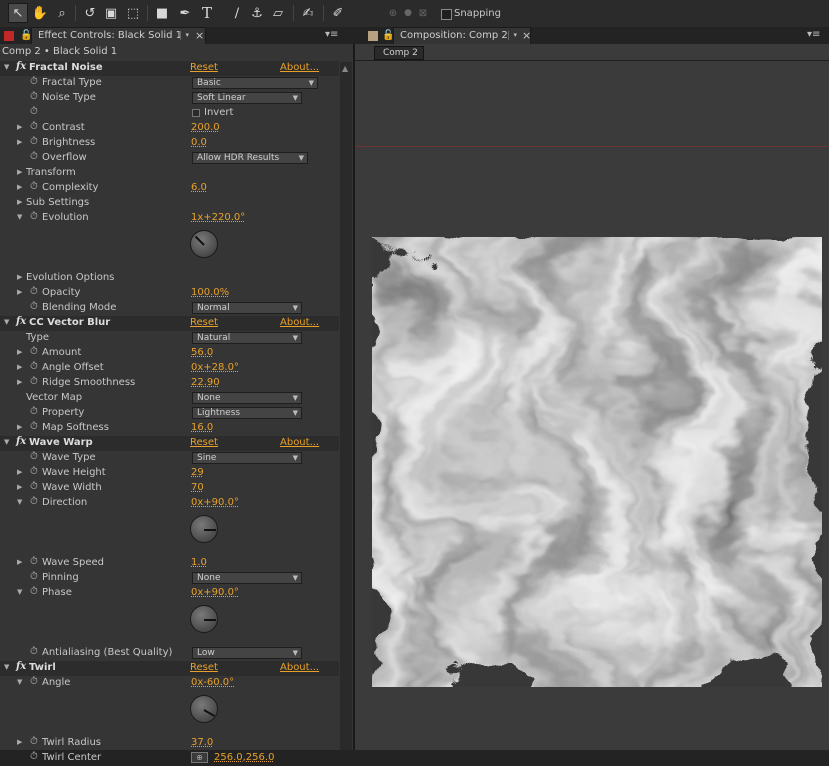 The width and height of the screenshot is (829, 766). What do you see at coordinates (199, 187) in the screenshot?
I see `property-value: 6.0` at bounding box center [199, 187].